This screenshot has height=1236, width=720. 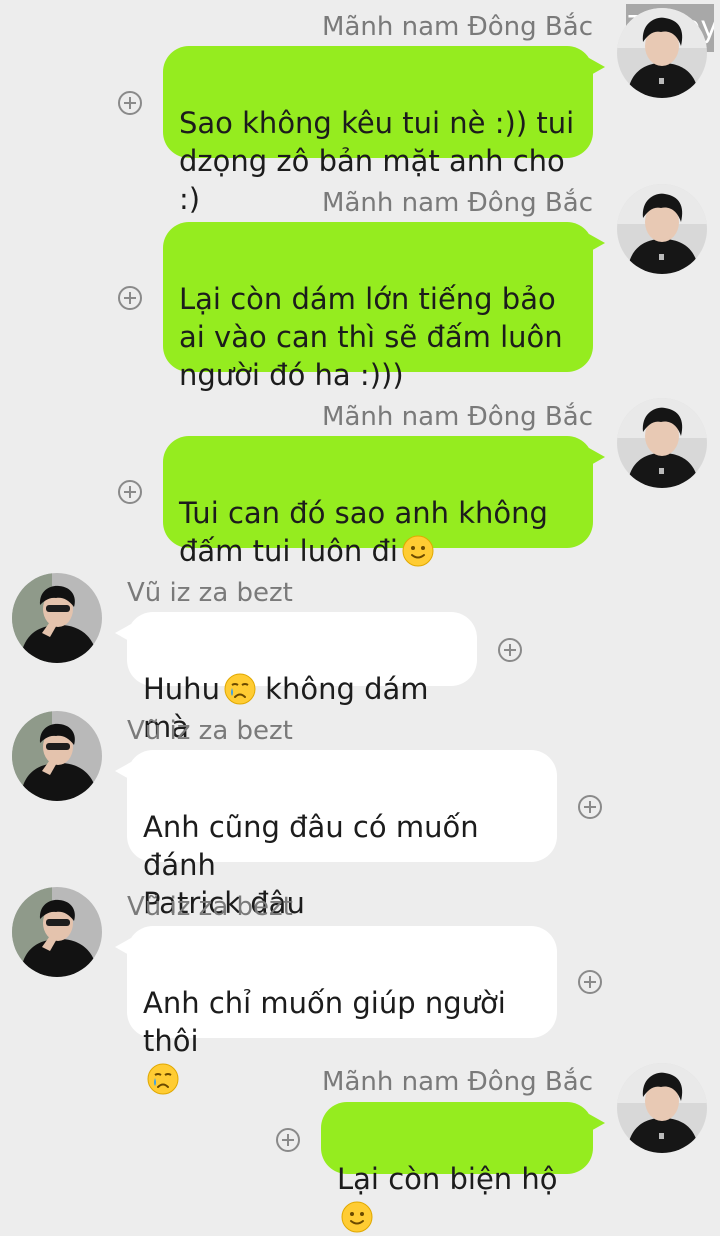 What do you see at coordinates (447, 1179) in the screenshot?
I see `message-text: Lại còn biện hộ` at bounding box center [447, 1179].